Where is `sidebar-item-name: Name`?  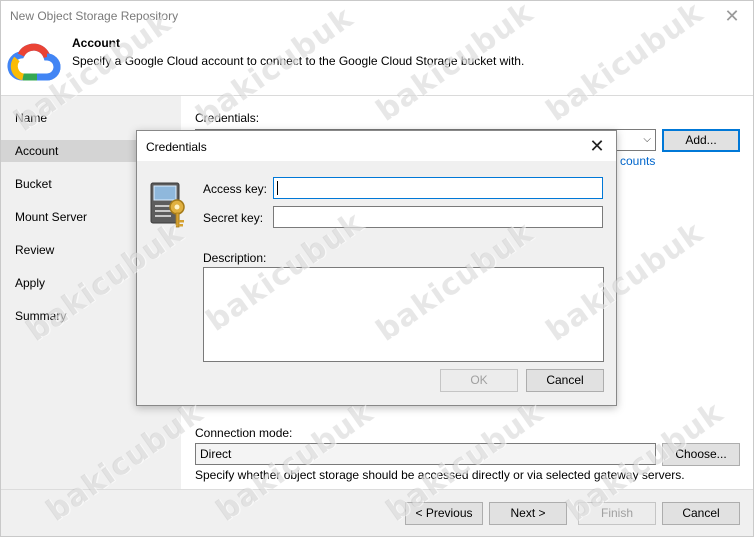
sidebar-item-name: Name is located at coordinates (91, 118).